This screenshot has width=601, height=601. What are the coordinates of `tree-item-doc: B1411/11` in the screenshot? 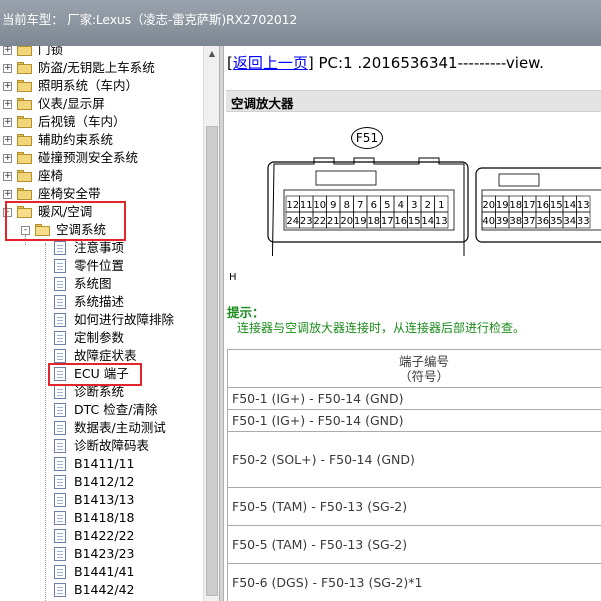 It's located at (101, 464).